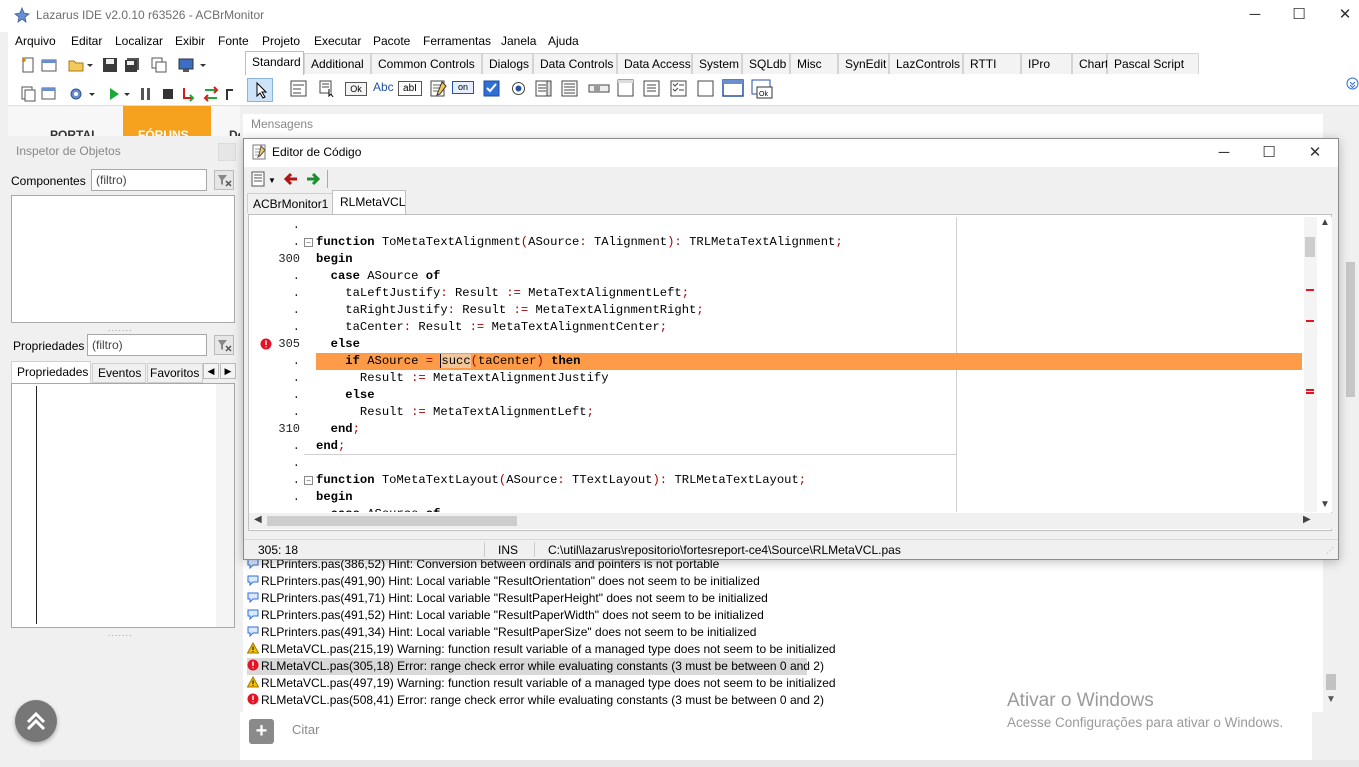 This screenshot has width=1359, height=767. What do you see at coordinates (49, 94) in the screenshot?
I see `view-forms-list-icon` at bounding box center [49, 94].